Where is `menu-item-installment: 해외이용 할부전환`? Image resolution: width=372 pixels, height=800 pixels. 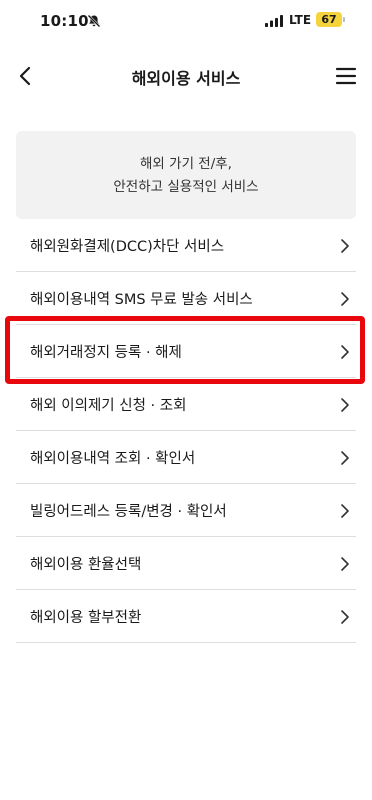 menu-item-installment: 해외이용 할부전환 is located at coordinates (186, 616).